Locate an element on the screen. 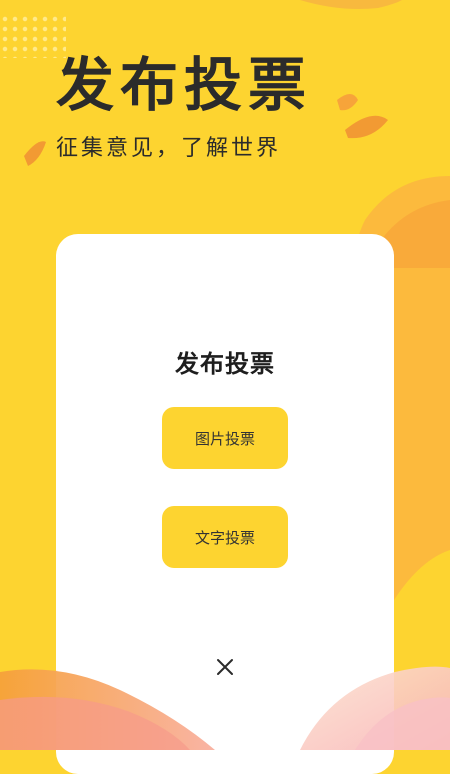 The height and width of the screenshot is (774, 450). card-title: 发布投票 is located at coordinates (225, 364).